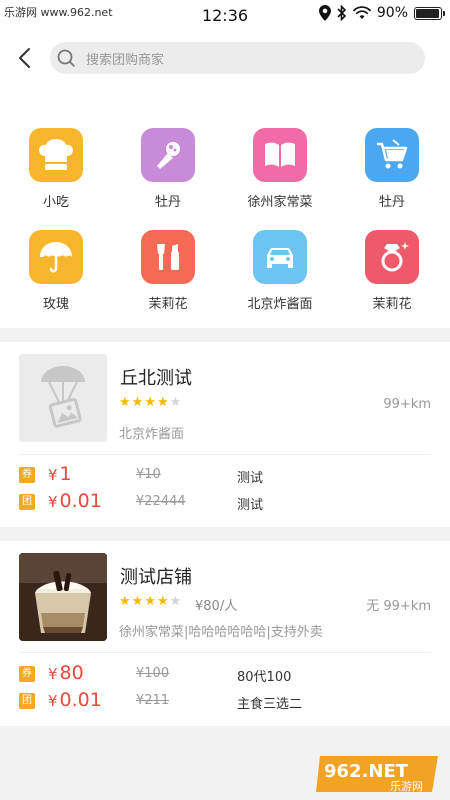  What do you see at coordinates (406, 786) in the screenshot?
I see `watermark-sub: 乐游网` at bounding box center [406, 786].